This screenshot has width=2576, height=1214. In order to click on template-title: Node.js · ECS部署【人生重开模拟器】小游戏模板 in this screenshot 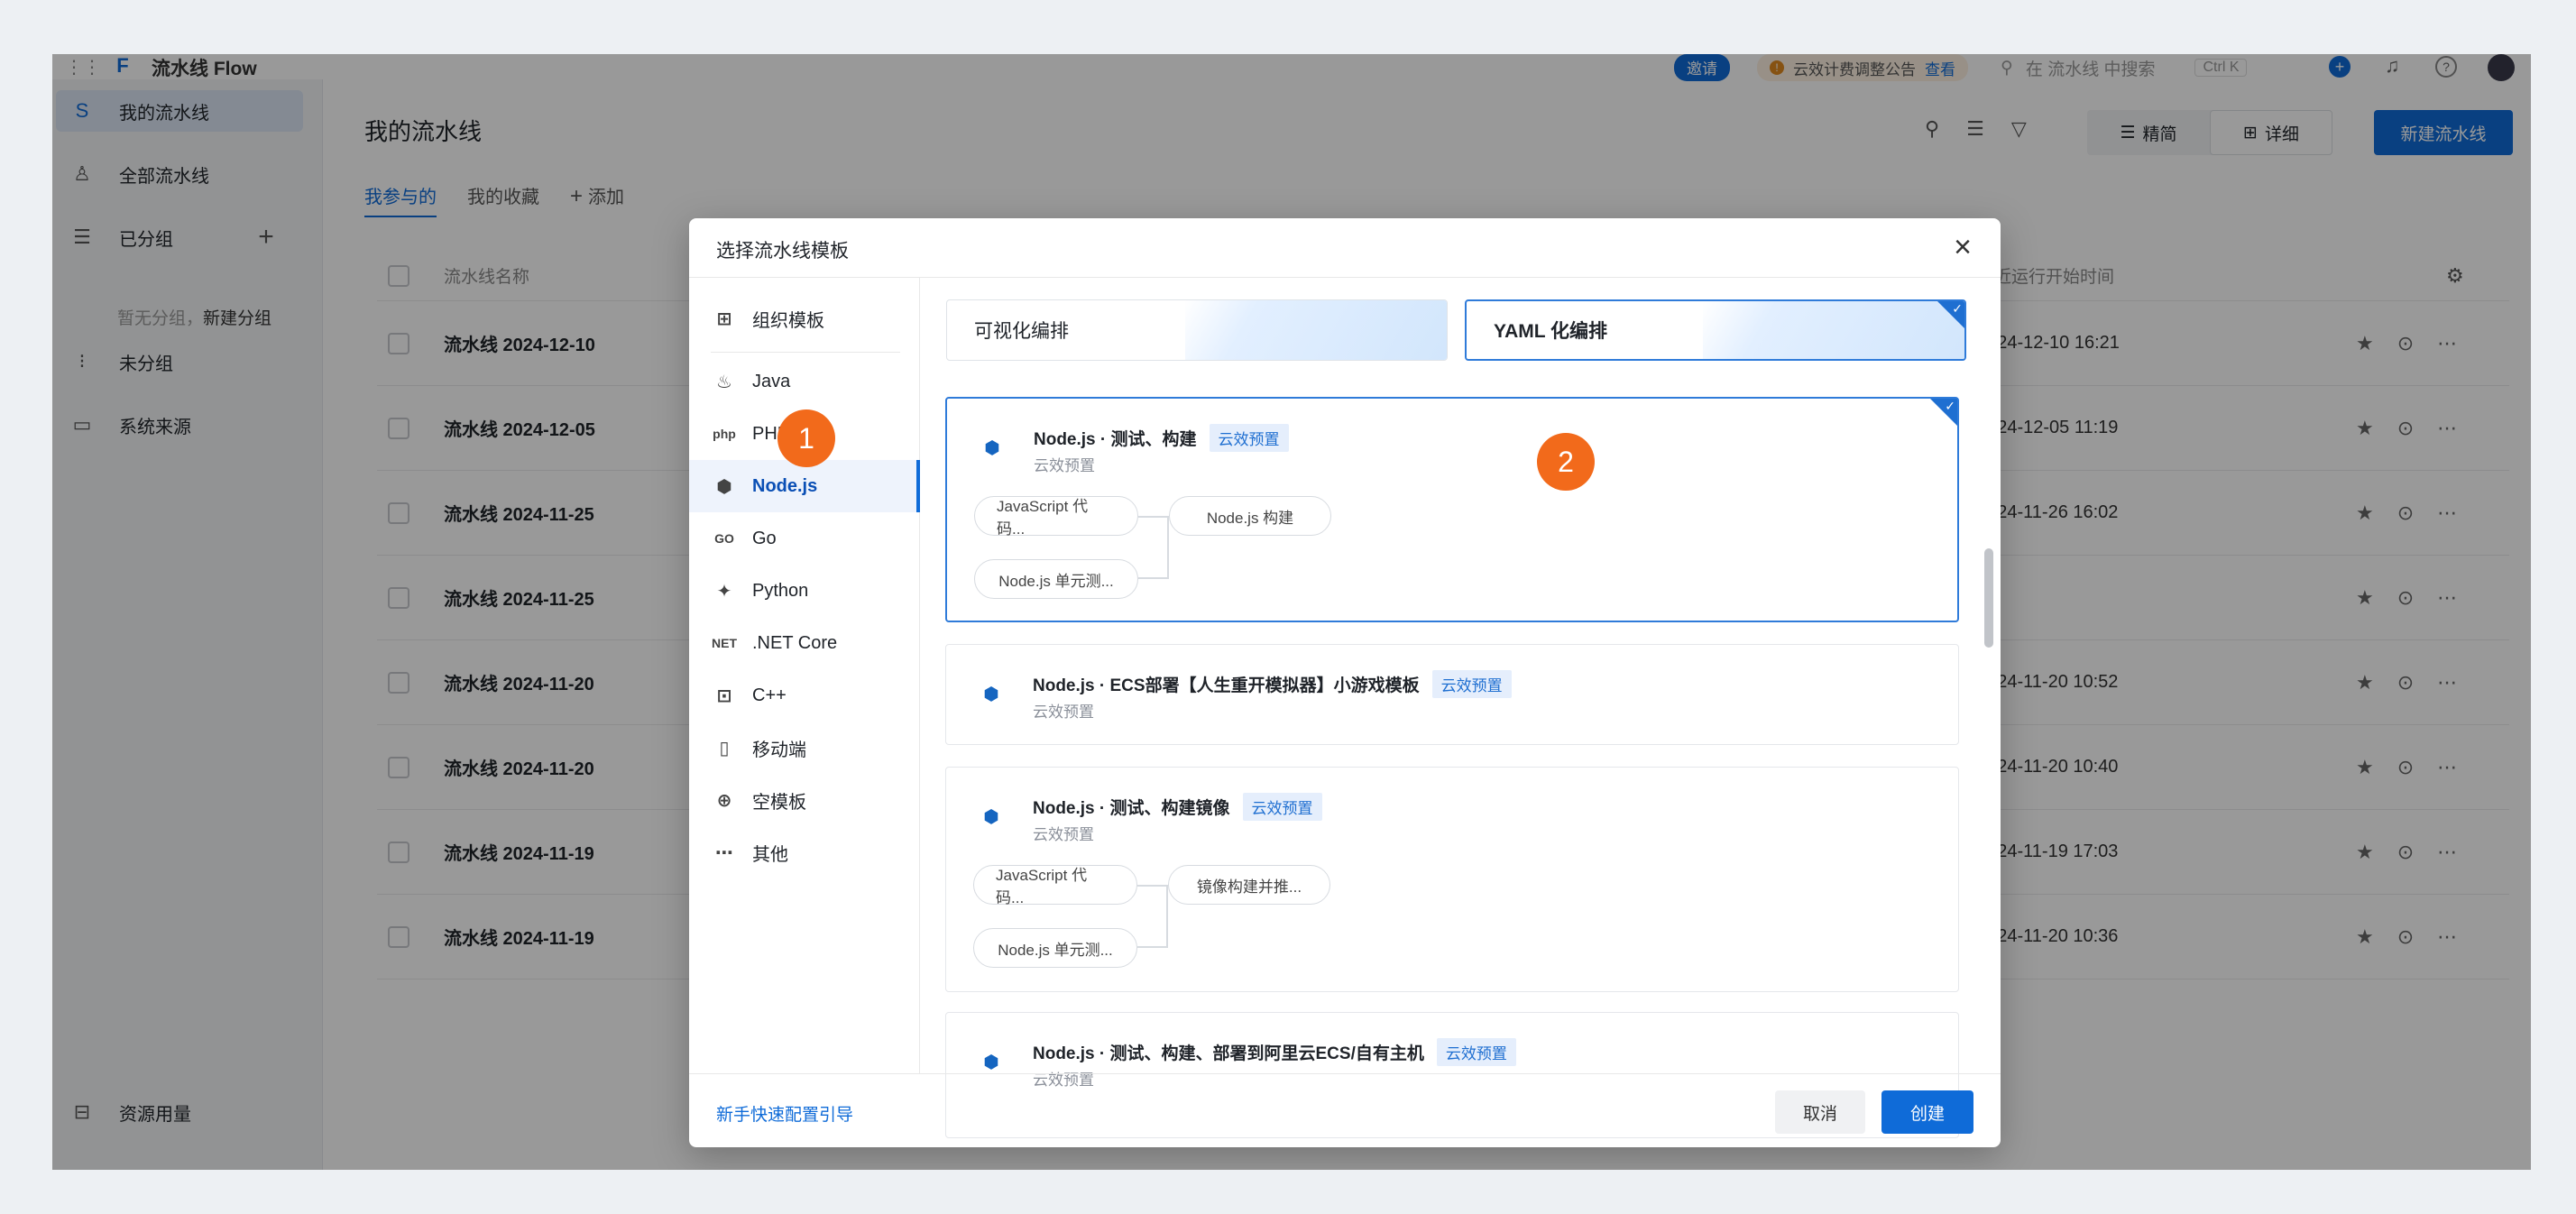, I will do `click(1227, 685)`.